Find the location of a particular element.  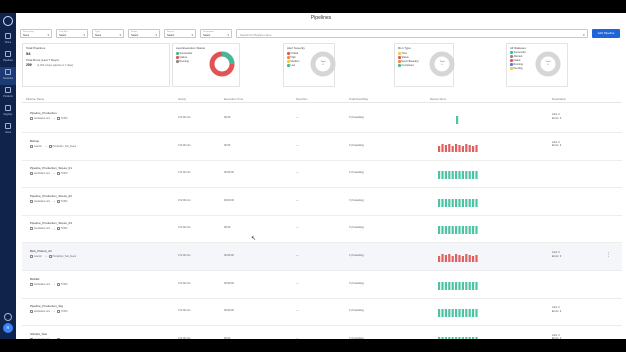

target-label: TOPIC is located at coordinates (64, 119).